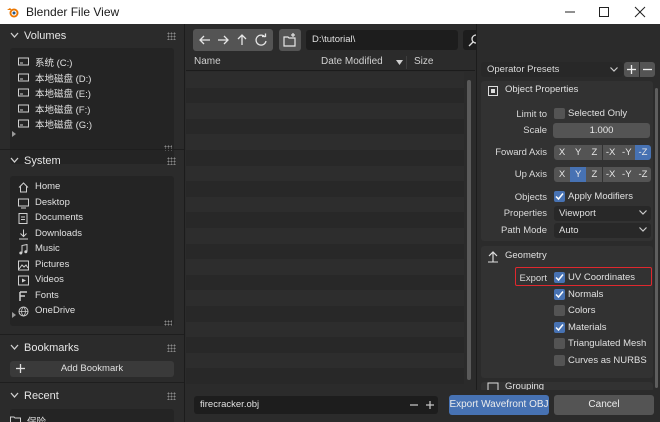  I want to click on sort-descending-icon, so click(399, 62).